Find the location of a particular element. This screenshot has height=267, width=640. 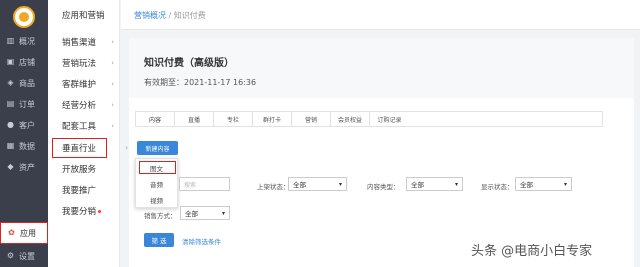

nav-item-label: 客户 is located at coordinates (27, 125).